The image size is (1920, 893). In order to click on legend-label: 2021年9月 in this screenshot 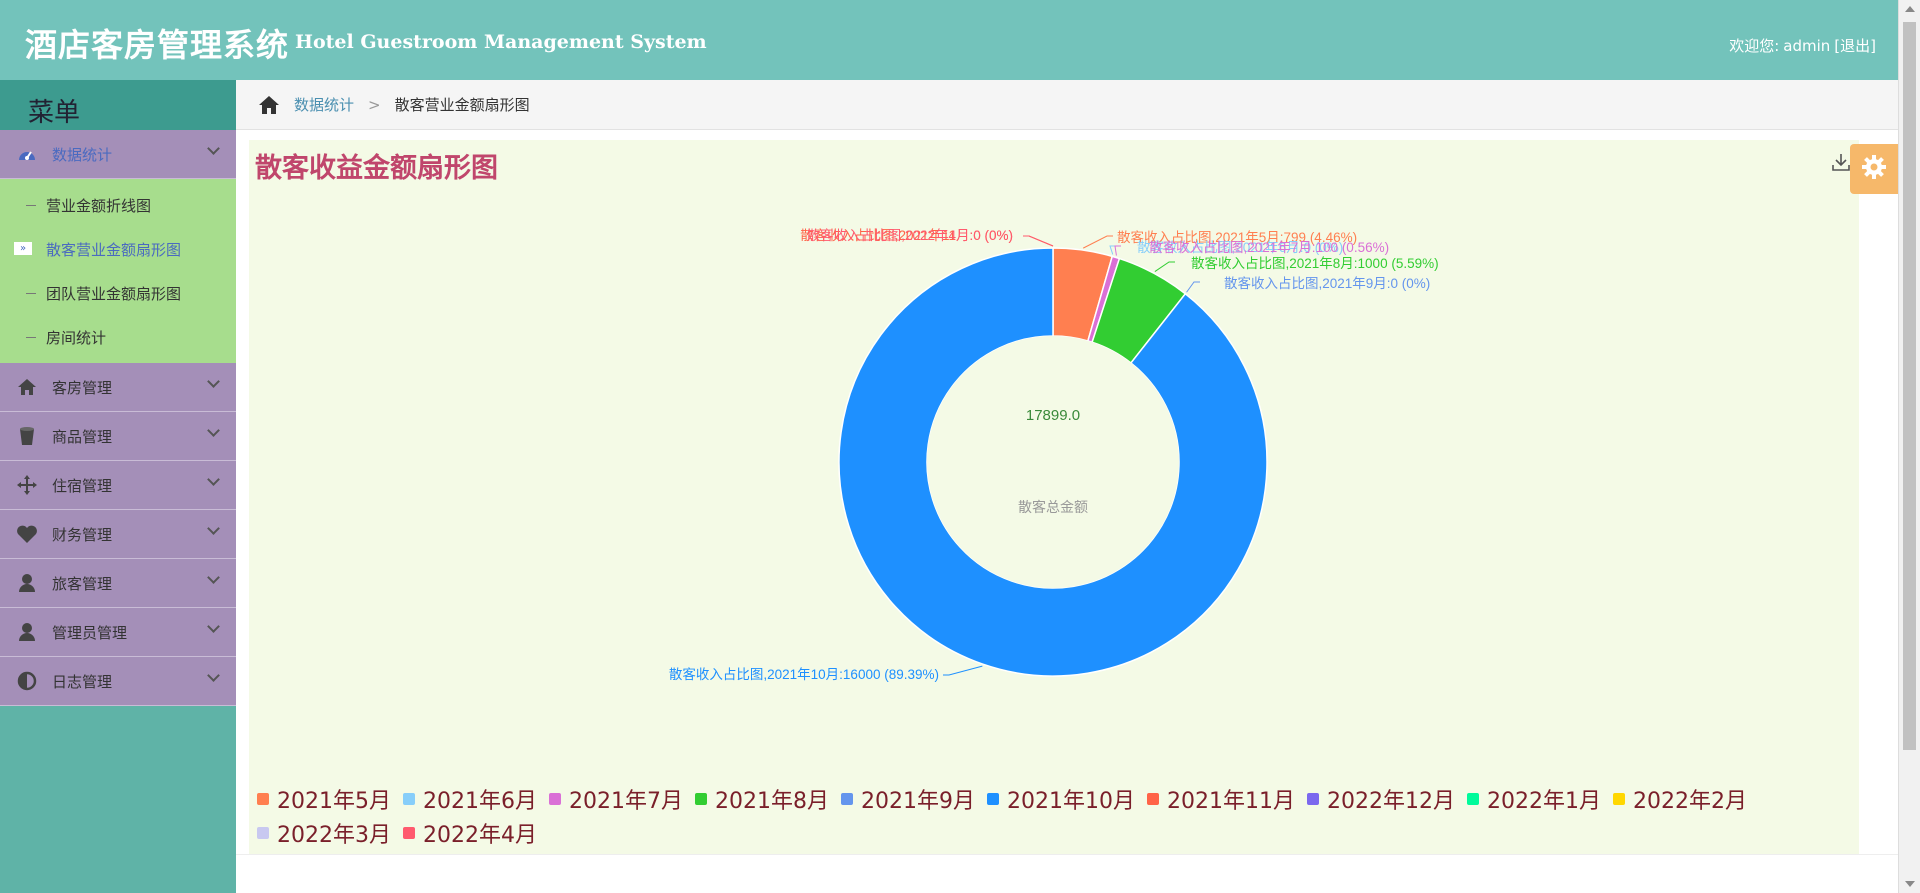, I will do `click(918, 801)`.